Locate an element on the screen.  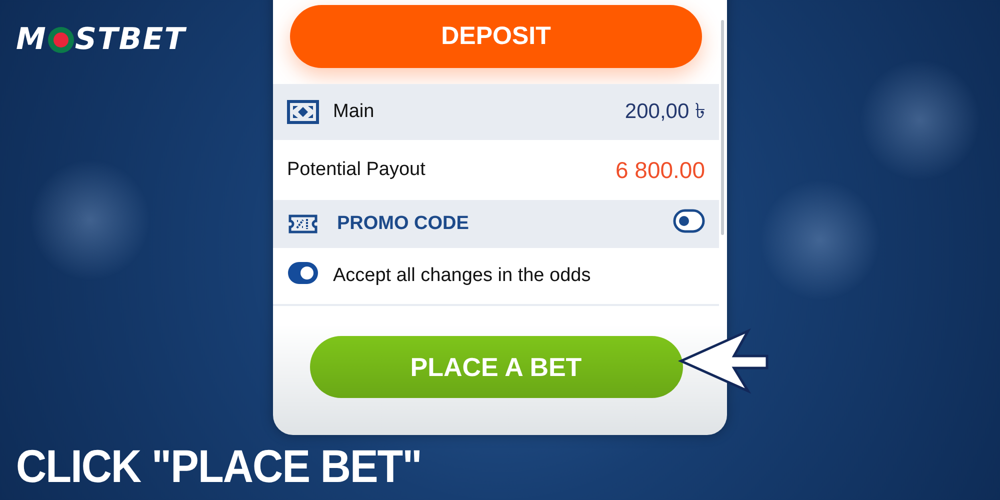
pointer-arrow-icon is located at coordinates (724, 361).